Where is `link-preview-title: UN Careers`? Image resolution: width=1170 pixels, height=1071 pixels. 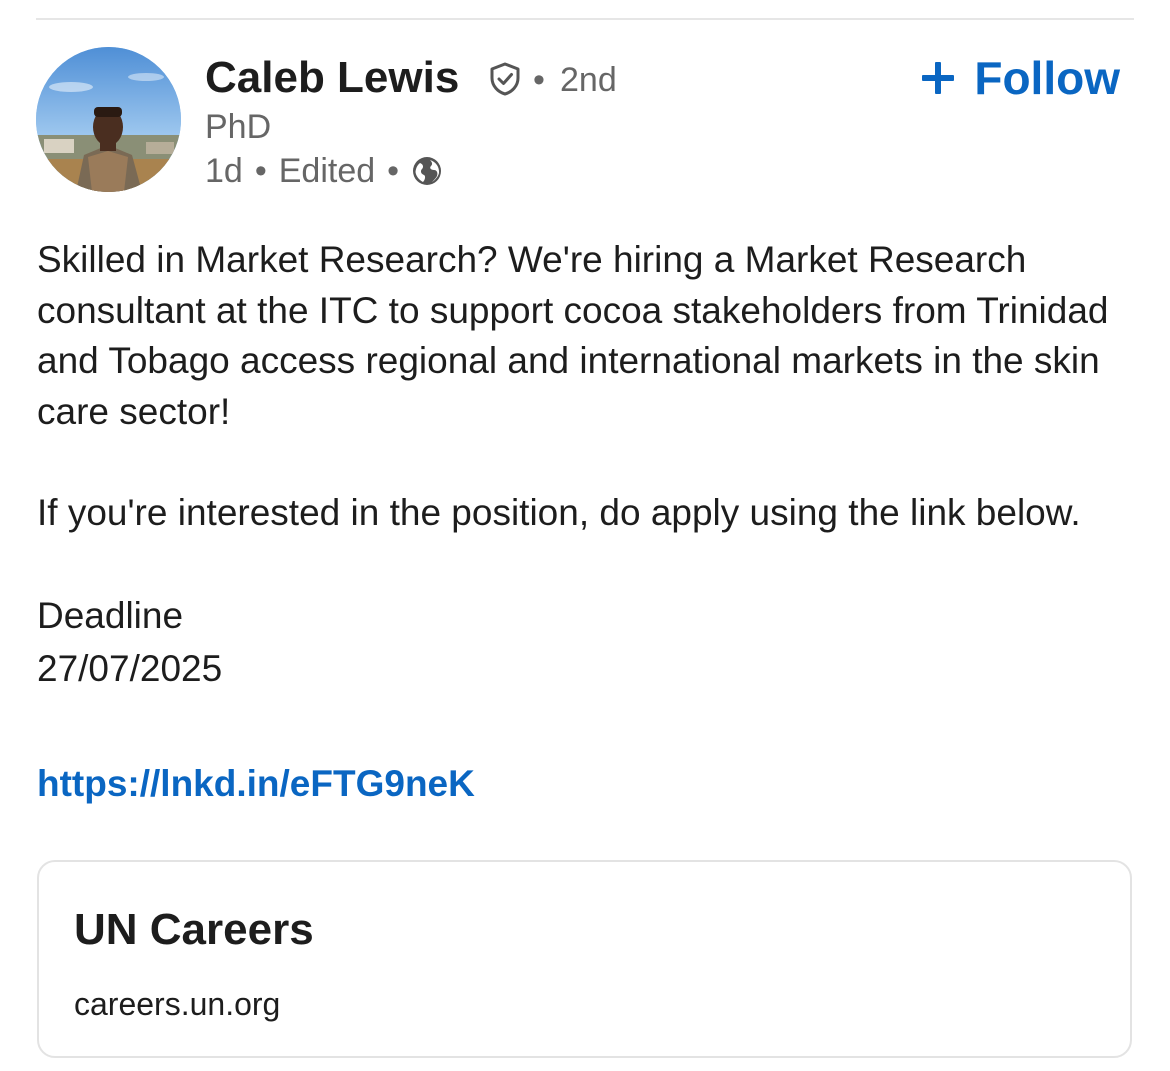 link-preview-title: UN Careers is located at coordinates (194, 929).